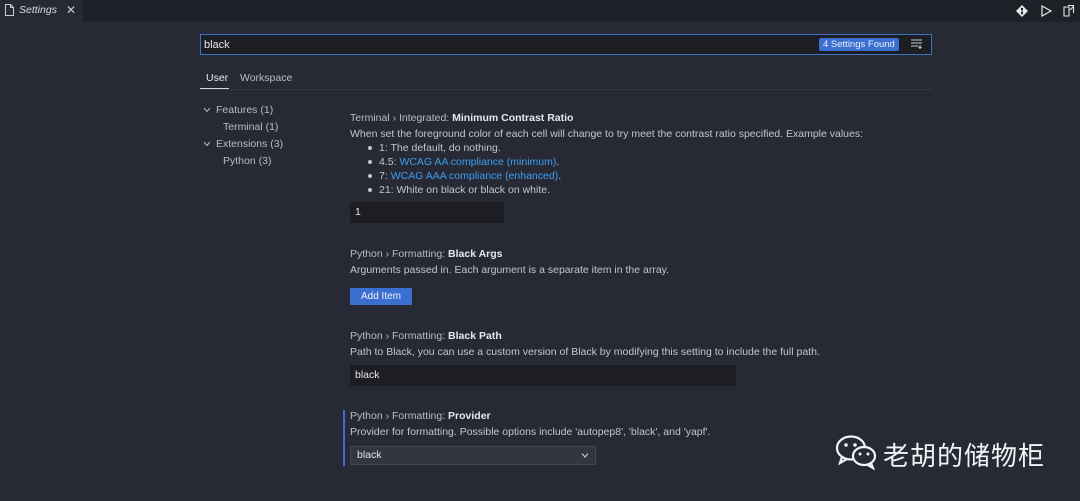 The image size is (1080, 501). What do you see at coordinates (459, 190) in the screenshot?
I see `list-item: 21: White on black or black on white.` at bounding box center [459, 190].